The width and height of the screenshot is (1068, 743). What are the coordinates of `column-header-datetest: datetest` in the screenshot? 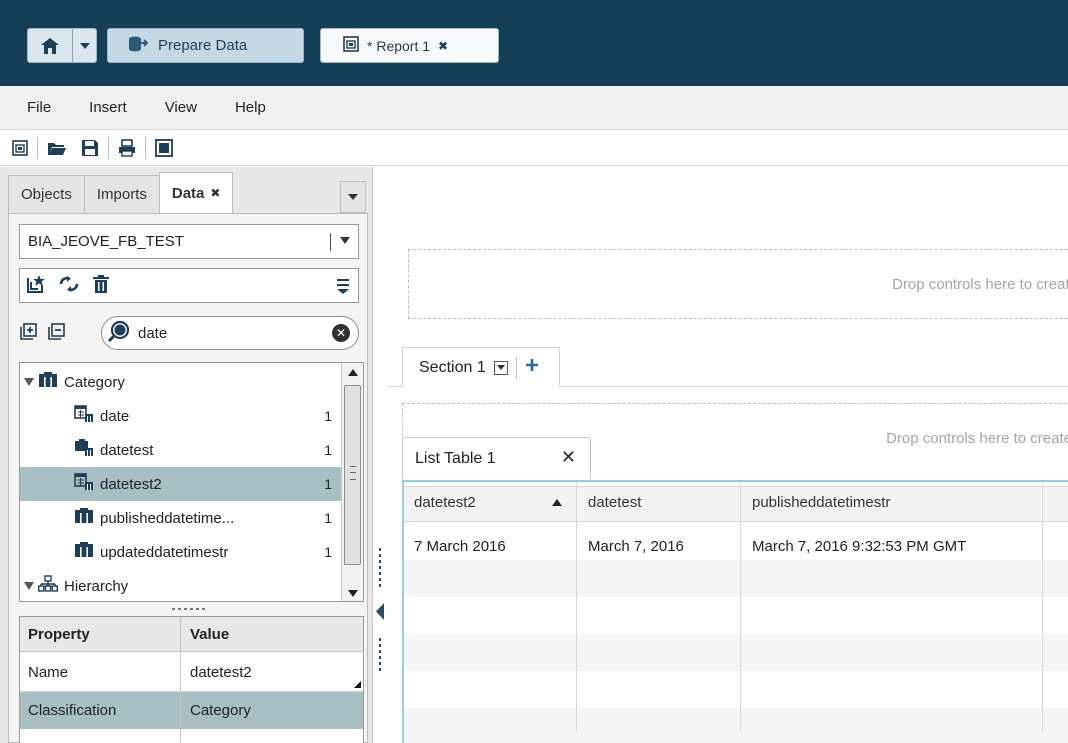 It's located at (614, 502).